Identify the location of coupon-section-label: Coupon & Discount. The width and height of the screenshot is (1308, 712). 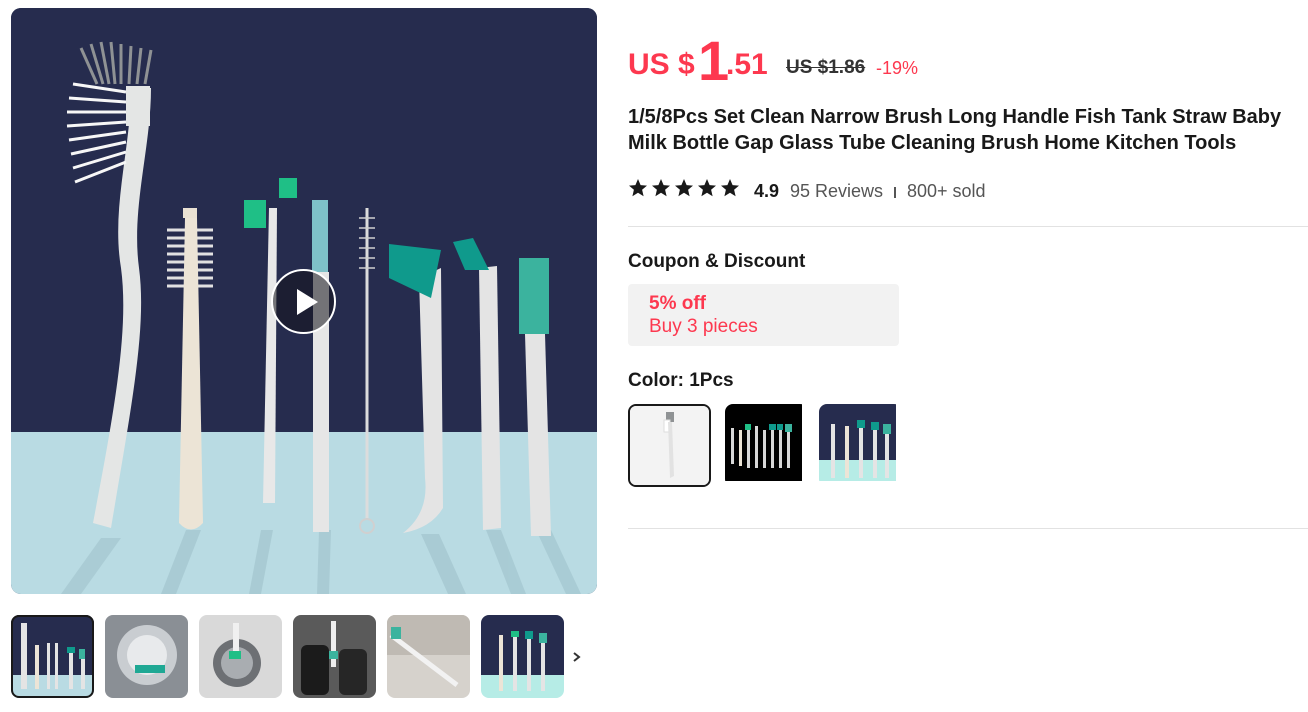
(717, 261).